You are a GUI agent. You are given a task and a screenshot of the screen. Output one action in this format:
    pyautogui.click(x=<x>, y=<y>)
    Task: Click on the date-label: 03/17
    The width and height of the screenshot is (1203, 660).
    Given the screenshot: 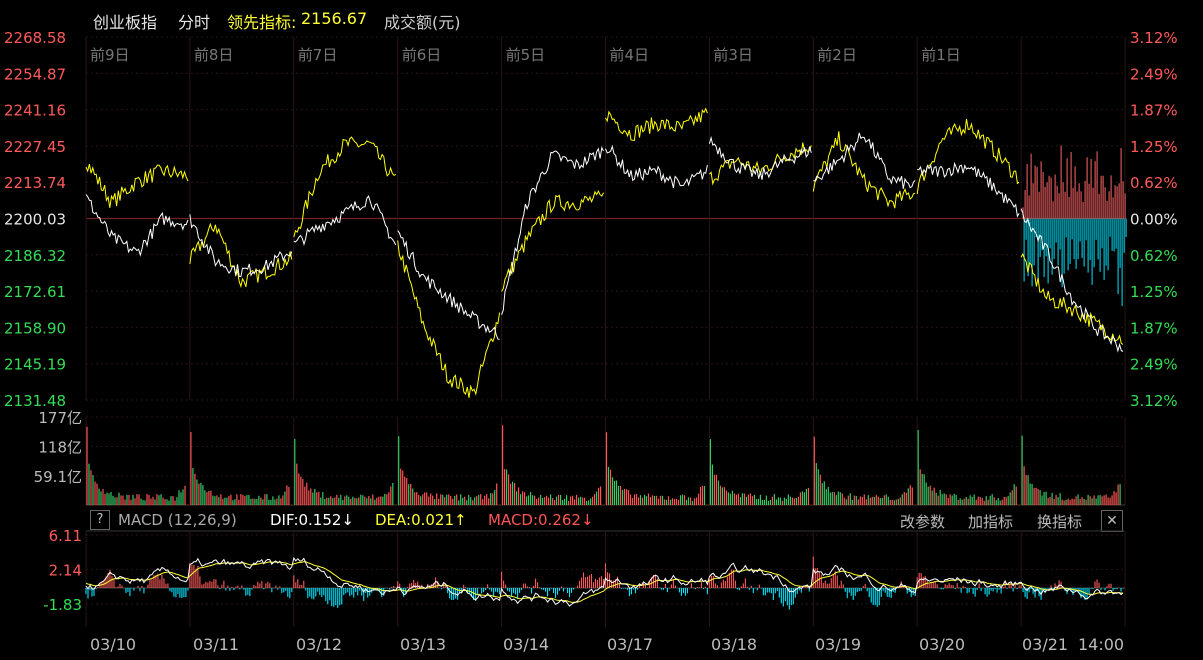 What is the action you would take?
    pyautogui.click(x=630, y=644)
    